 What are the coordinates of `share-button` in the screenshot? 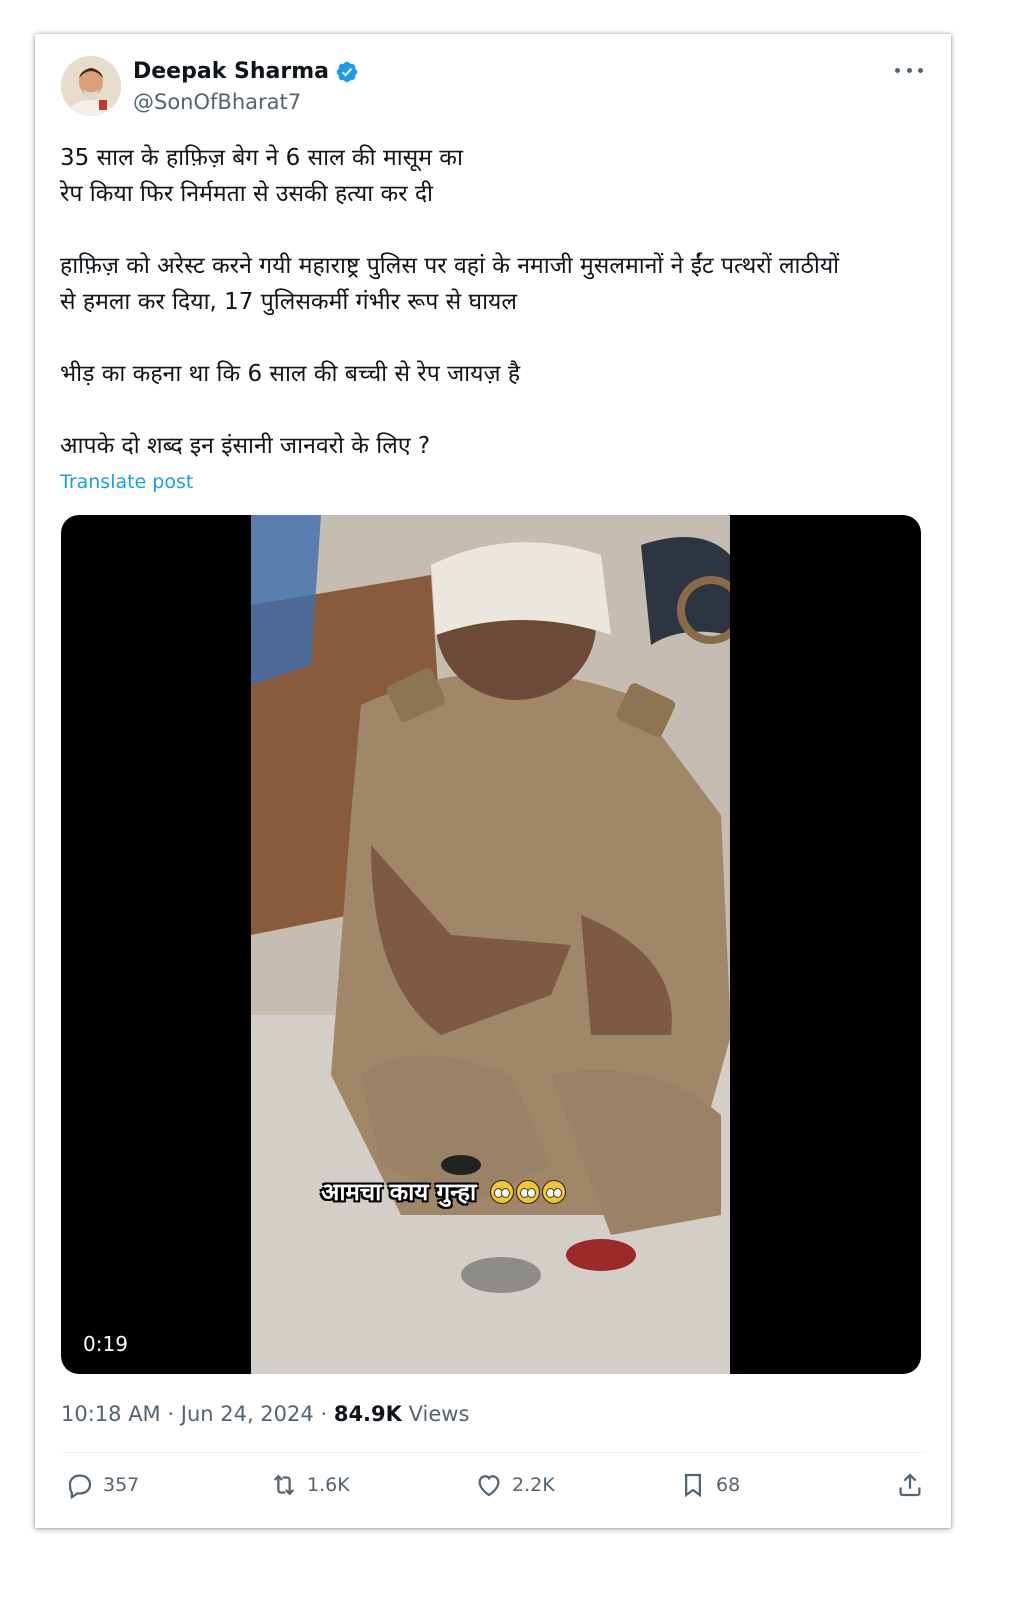 It's located at (910, 1485).